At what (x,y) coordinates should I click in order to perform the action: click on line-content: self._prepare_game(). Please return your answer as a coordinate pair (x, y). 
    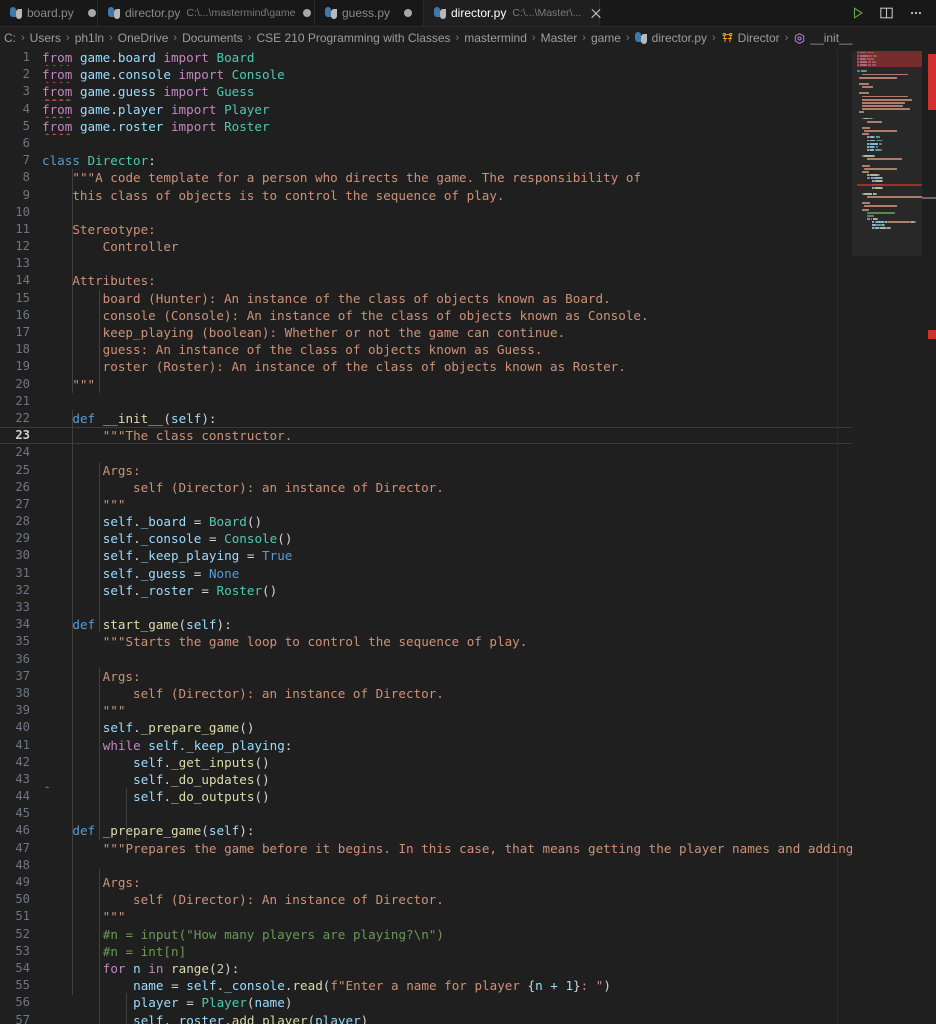
    Looking at the image, I should click on (445, 727).